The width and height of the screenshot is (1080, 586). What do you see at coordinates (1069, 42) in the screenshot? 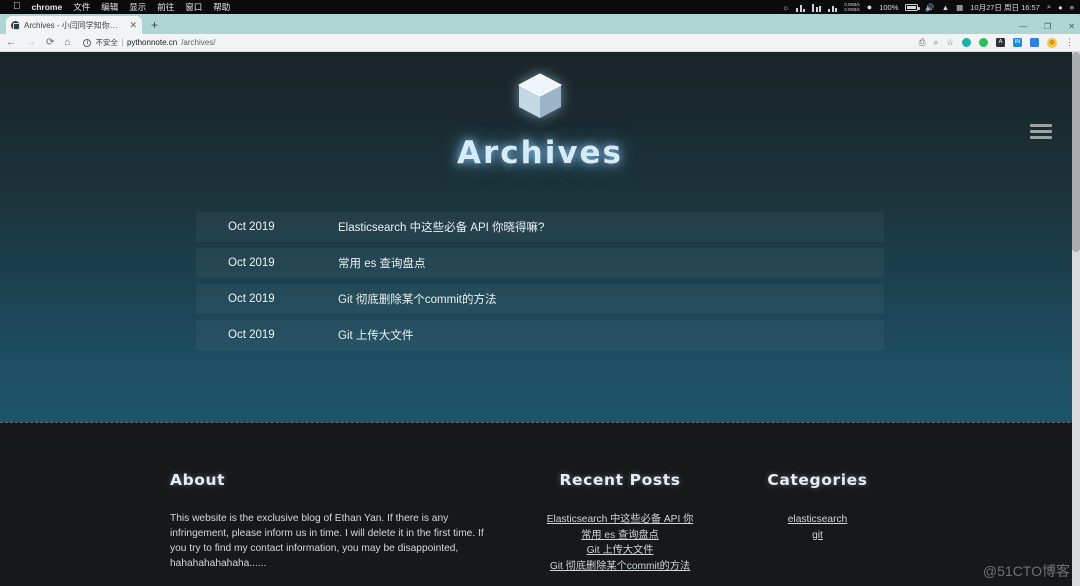
I see `browser-menu-icon: ⋮` at bounding box center [1069, 42].